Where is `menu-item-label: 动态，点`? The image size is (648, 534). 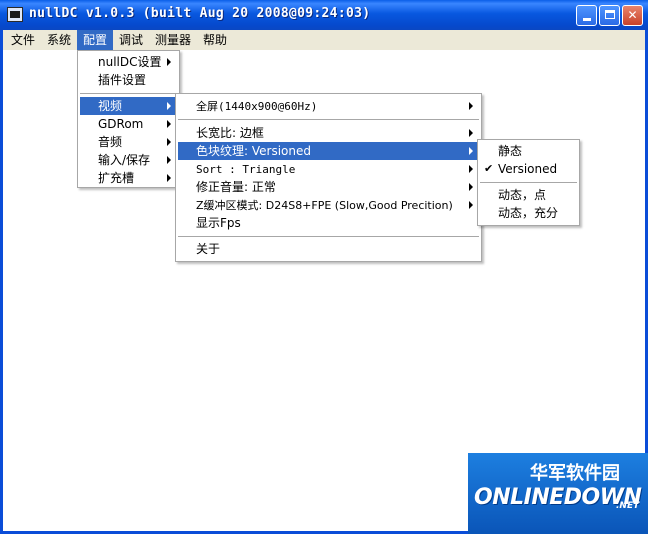 menu-item-label: 动态，点 is located at coordinates (522, 195).